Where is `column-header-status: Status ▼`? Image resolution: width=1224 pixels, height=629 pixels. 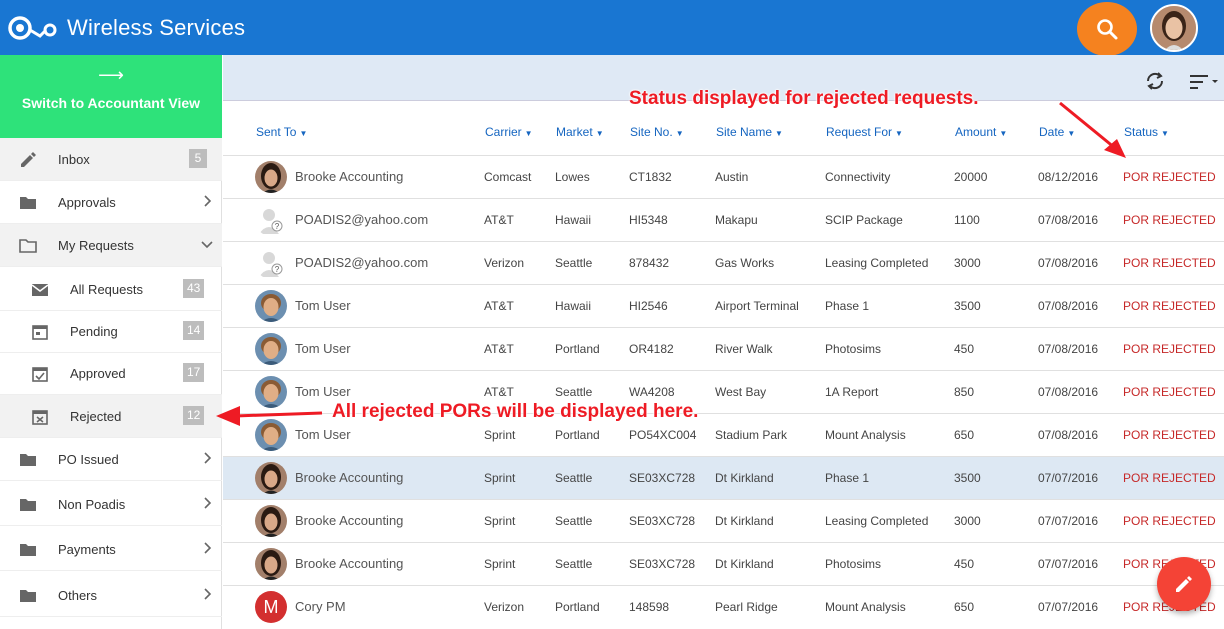 column-header-status: Status ▼ is located at coordinates (1146, 132).